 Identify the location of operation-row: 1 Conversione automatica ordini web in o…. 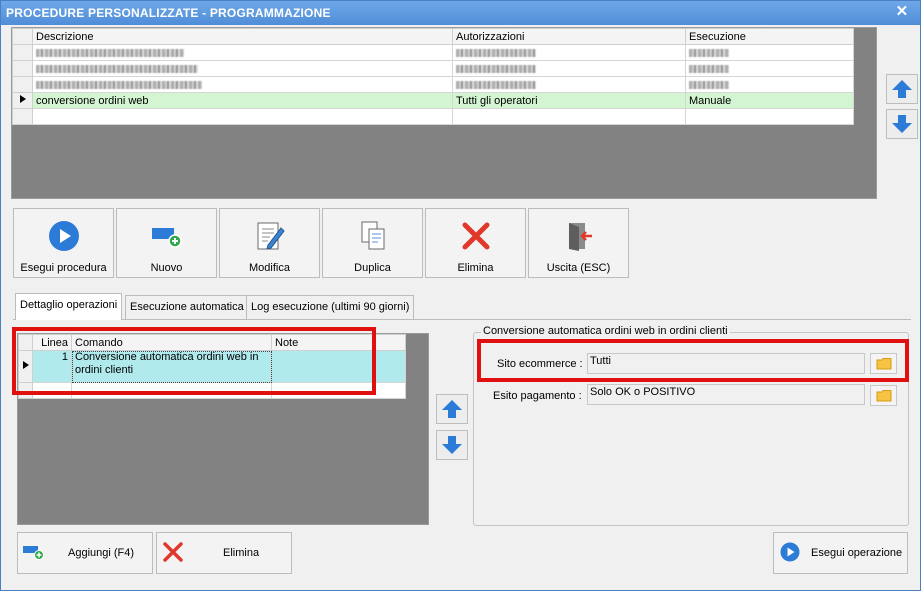
(212, 366).